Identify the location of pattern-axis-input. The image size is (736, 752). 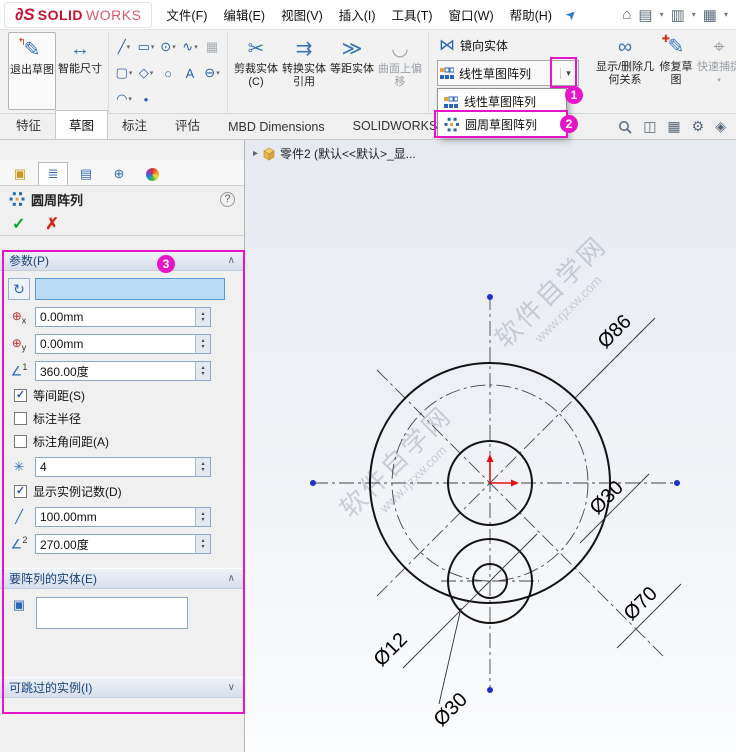
(130, 289).